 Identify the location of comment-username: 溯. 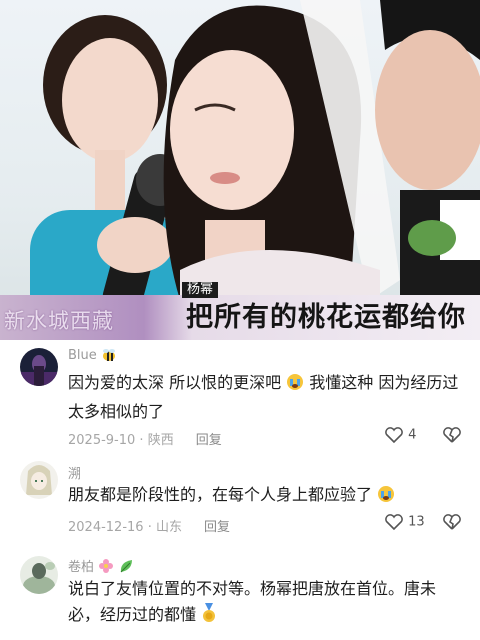
(74, 472).